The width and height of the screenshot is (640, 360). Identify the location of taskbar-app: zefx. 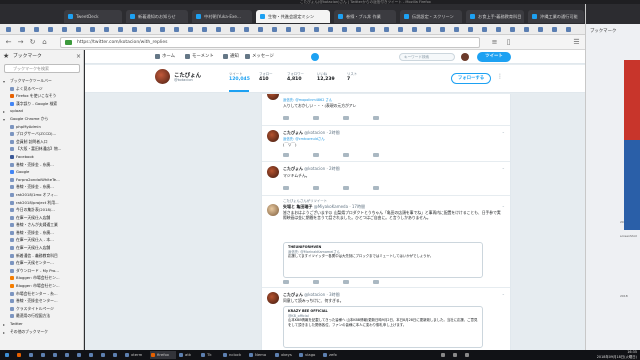
(331, 355).